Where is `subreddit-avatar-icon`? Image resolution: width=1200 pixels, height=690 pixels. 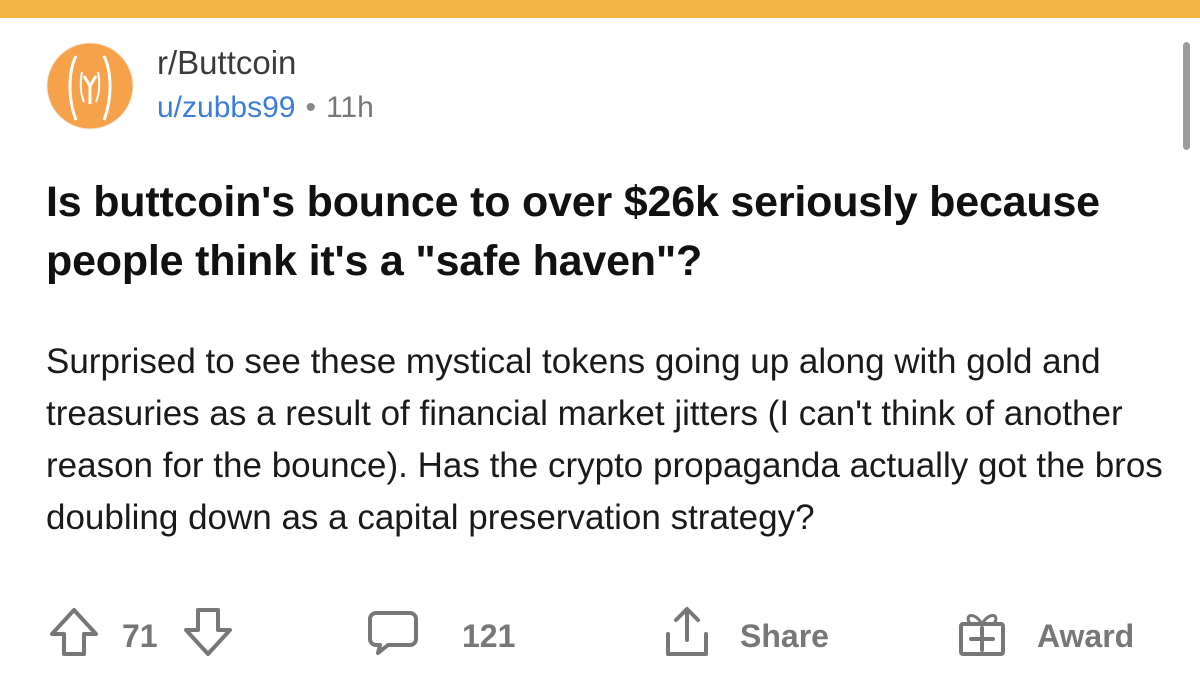
subreddit-avatar-icon is located at coordinates (90, 86).